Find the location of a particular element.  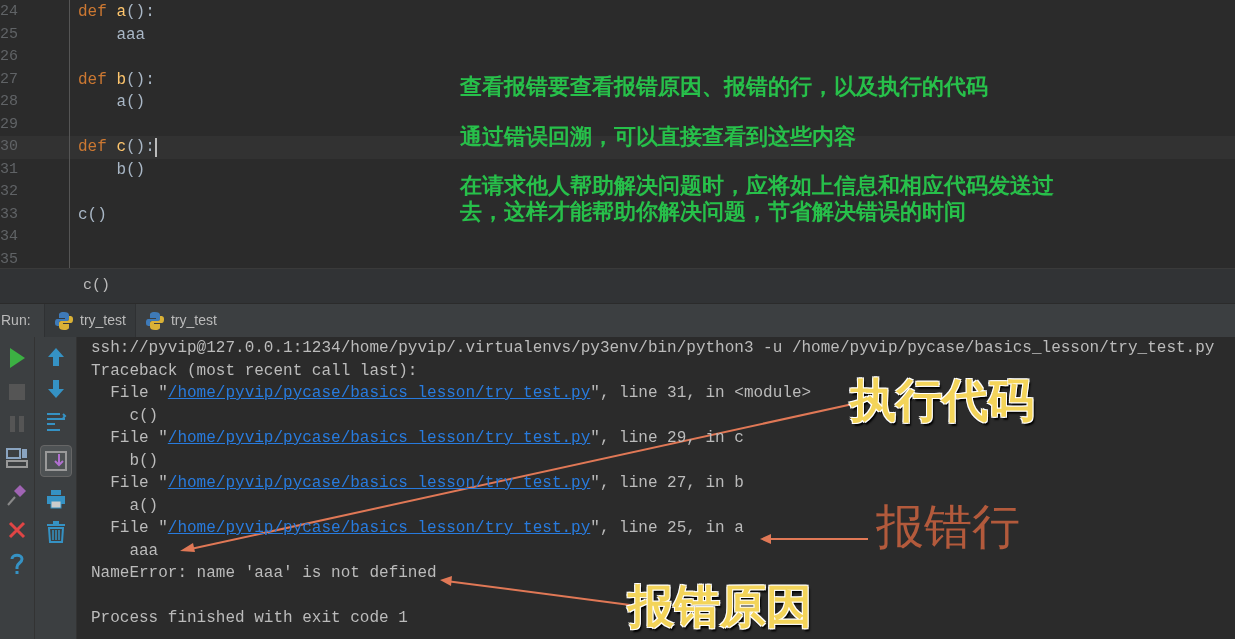

console-line: Process finished with exit code 1 is located at coordinates (249, 618).